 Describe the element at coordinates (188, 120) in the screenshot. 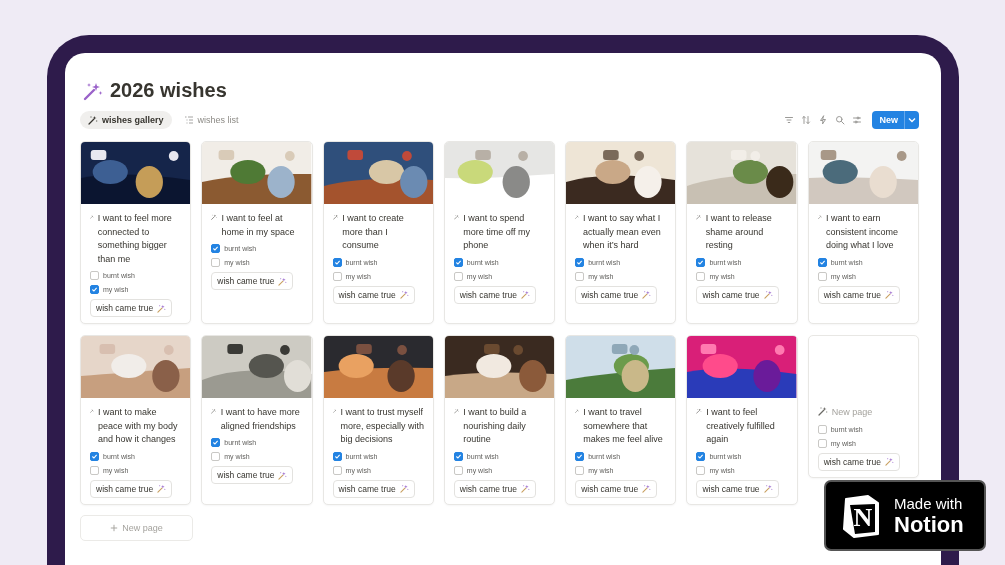

I see `list-icon` at that location.